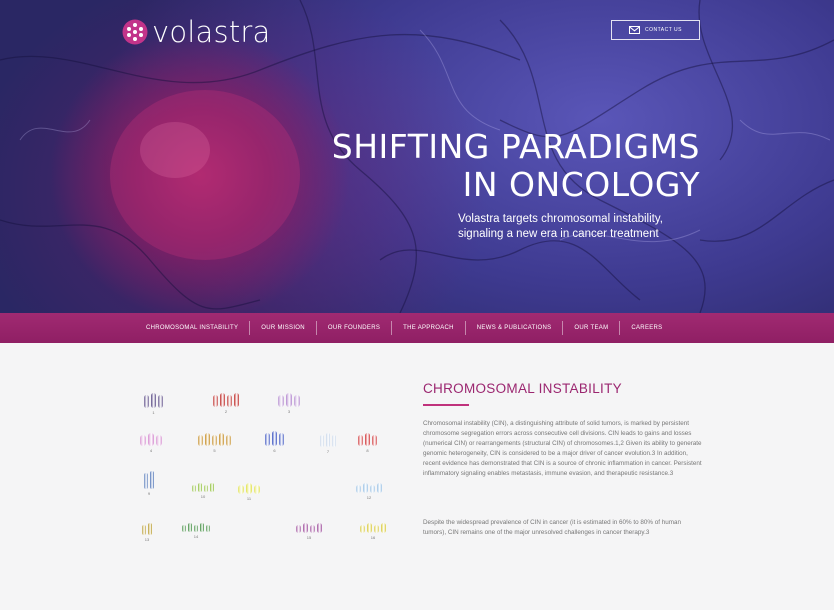 Image resolution: width=834 pixels, height=610 pixels. I want to click on chromosome-pair: 6, so click(274, 442).